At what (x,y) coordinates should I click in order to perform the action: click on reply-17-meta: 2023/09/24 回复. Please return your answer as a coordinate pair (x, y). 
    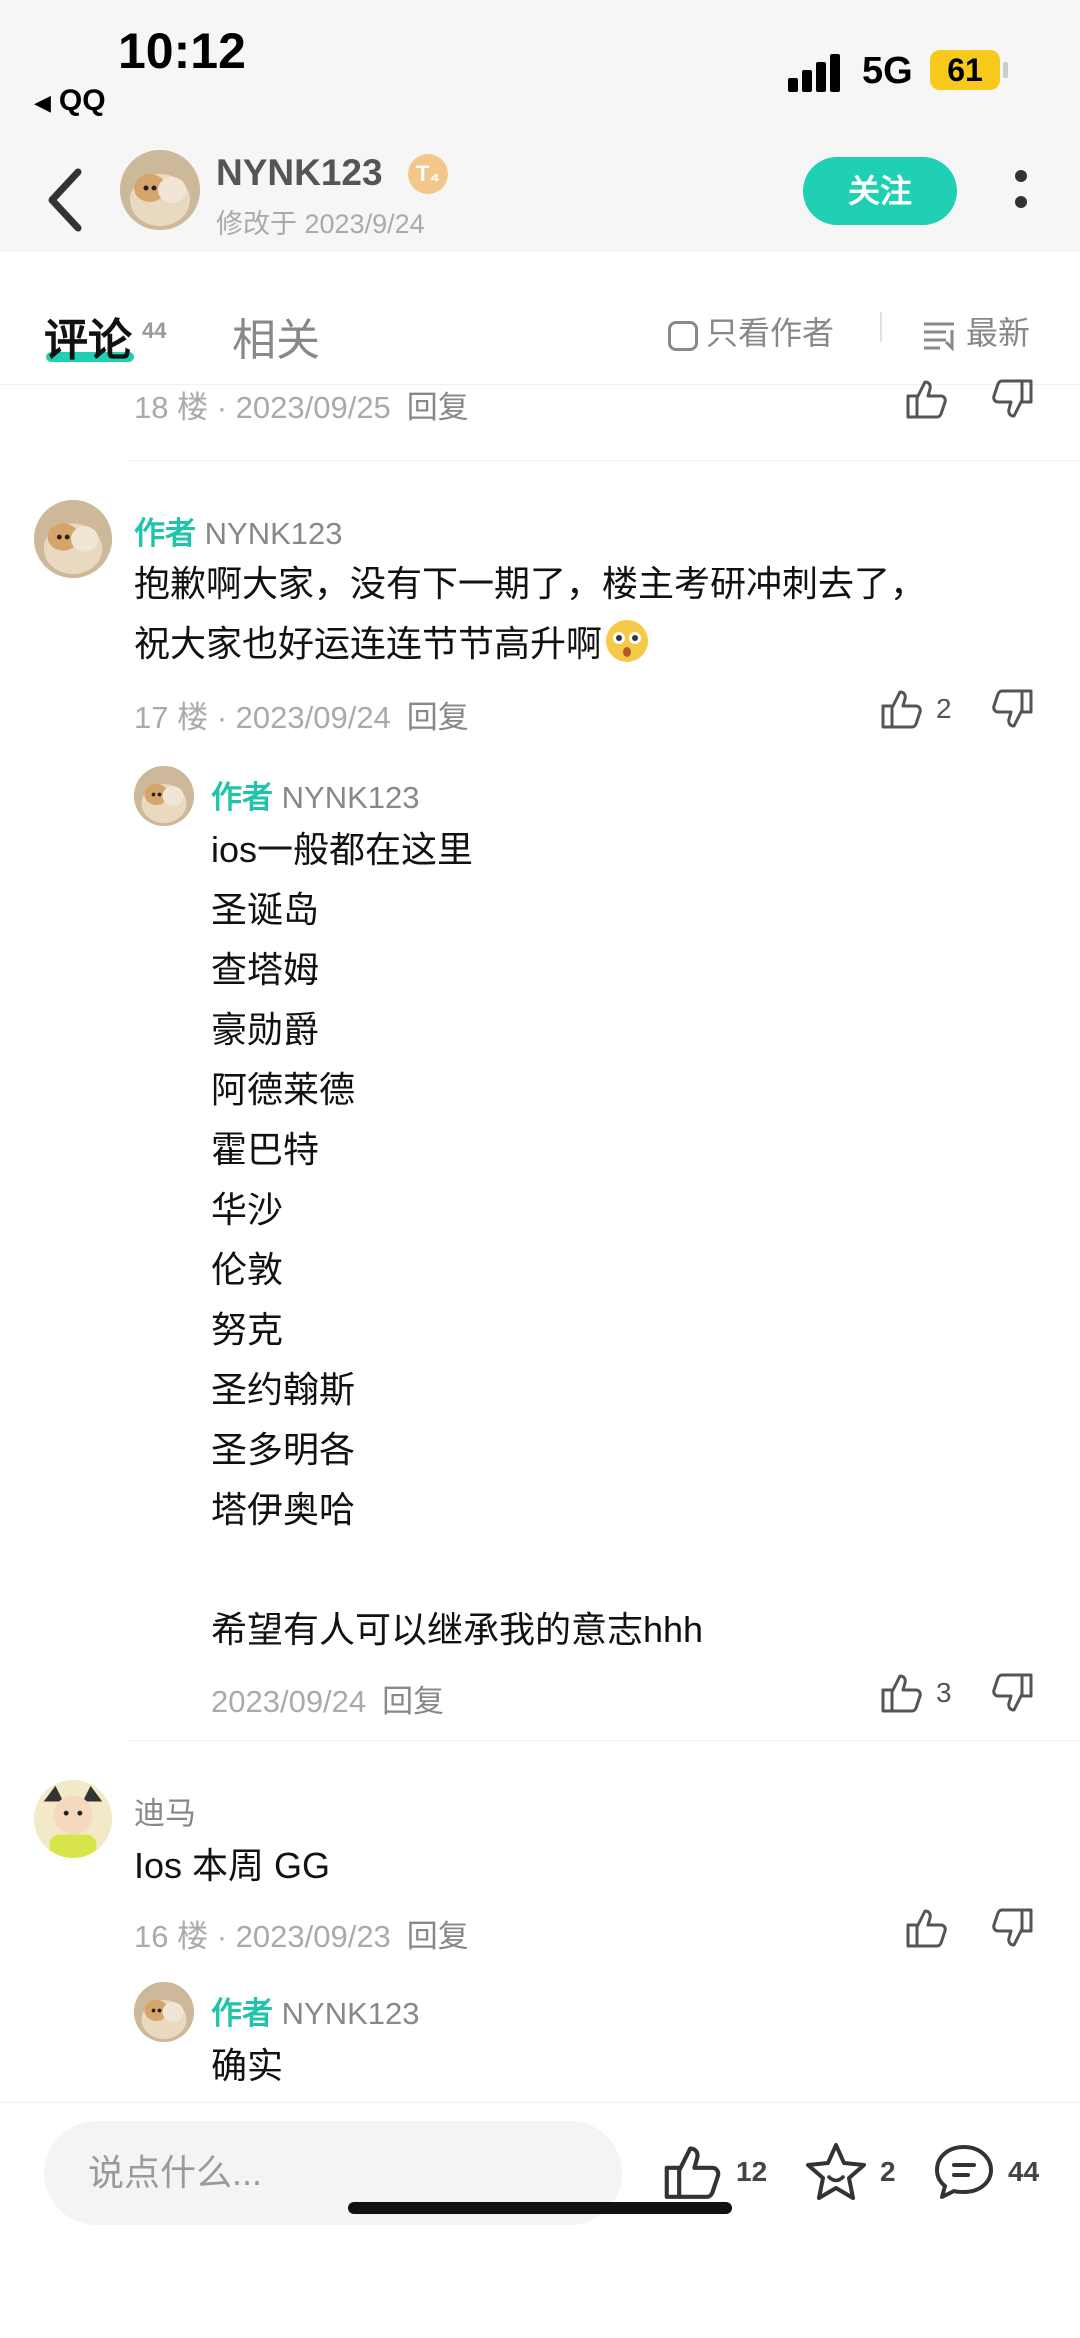
    Looking at the image, I should click on (327, 1698).